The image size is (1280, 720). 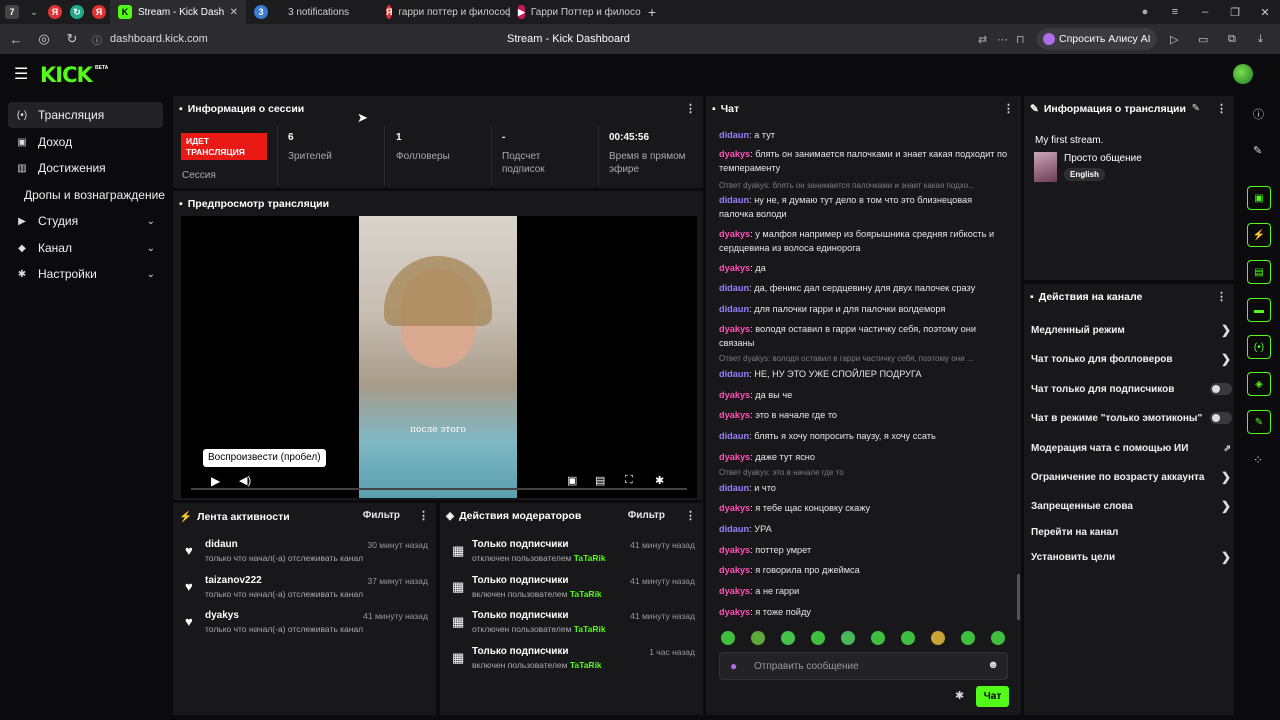 What do you see at coordinates (733, 666) in the screenshot?
I see `microphone-icon: ●` at bounding box center [733, 666].